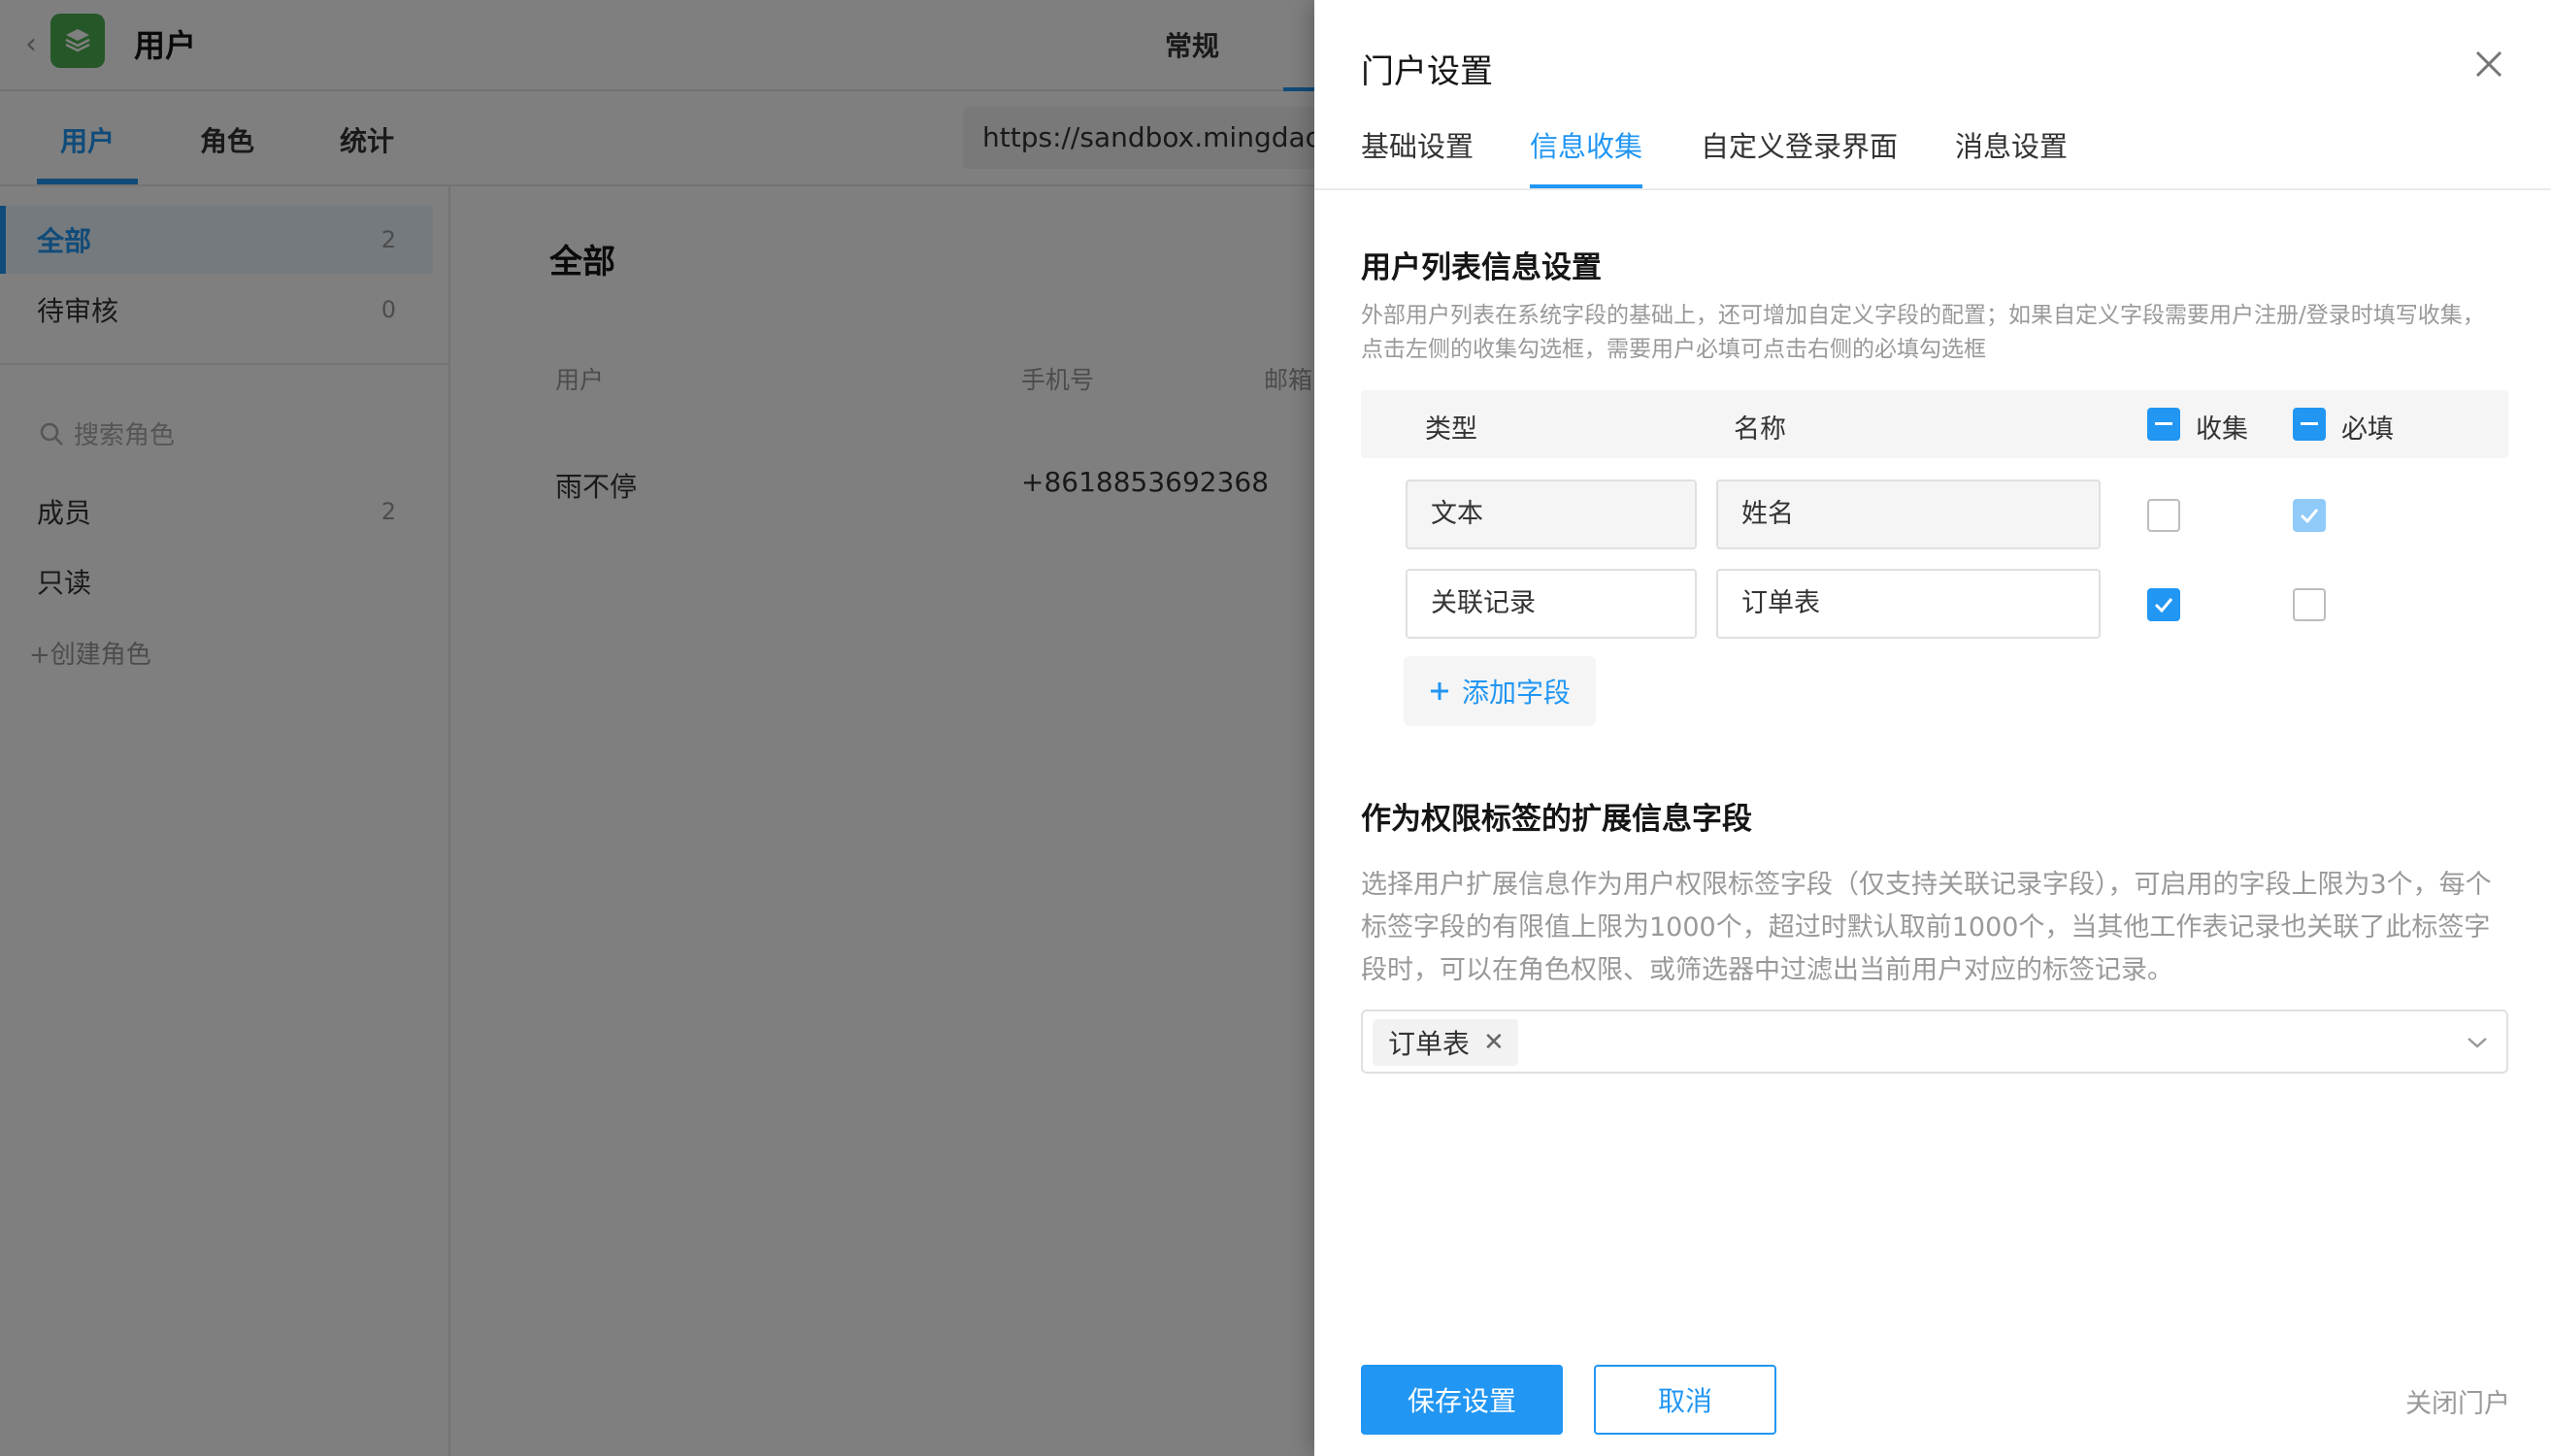 The image size is (2551, 1456). I want to click on remove-tag-icon: ✕, so click(1494, 1042).